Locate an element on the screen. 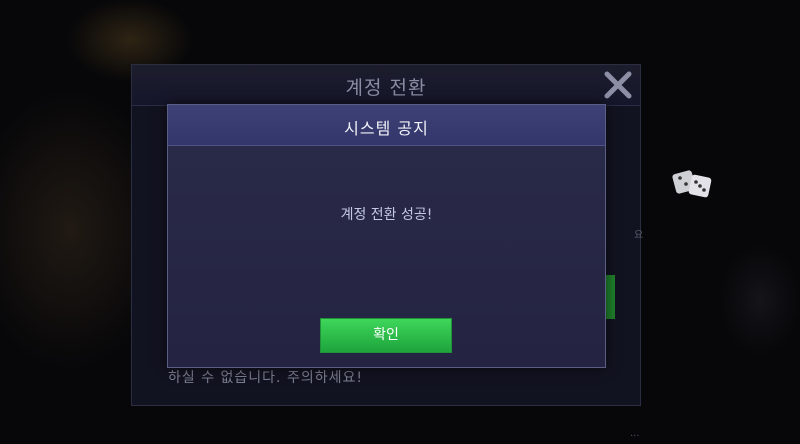 The width and height of the screenshot is (800, 444). warning-text: 하실 수 없습니다. 주의하세요! is located at coordinates (265, 378).